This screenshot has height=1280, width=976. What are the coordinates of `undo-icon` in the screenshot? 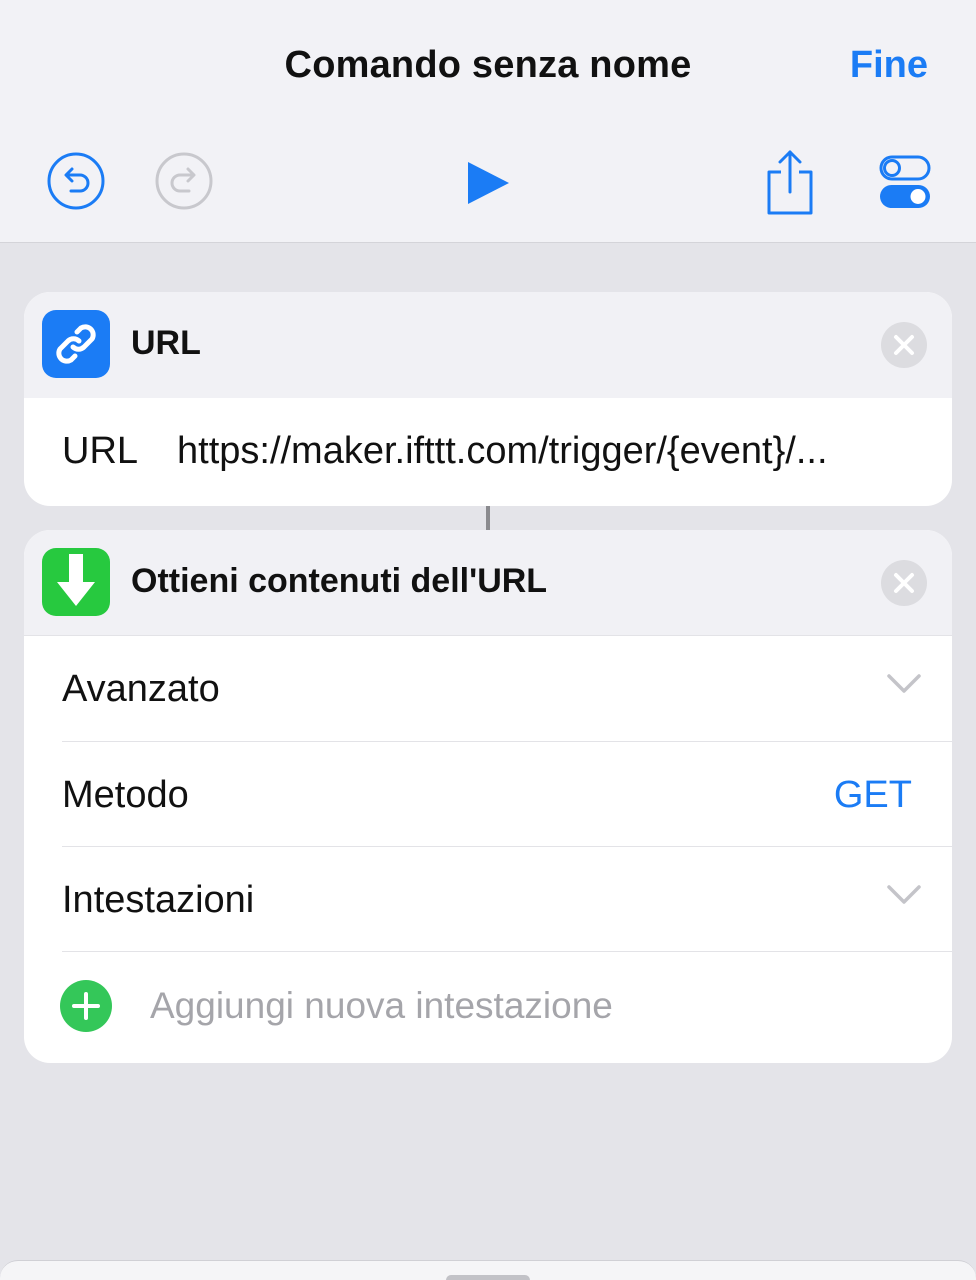 It's located at (76, 181).